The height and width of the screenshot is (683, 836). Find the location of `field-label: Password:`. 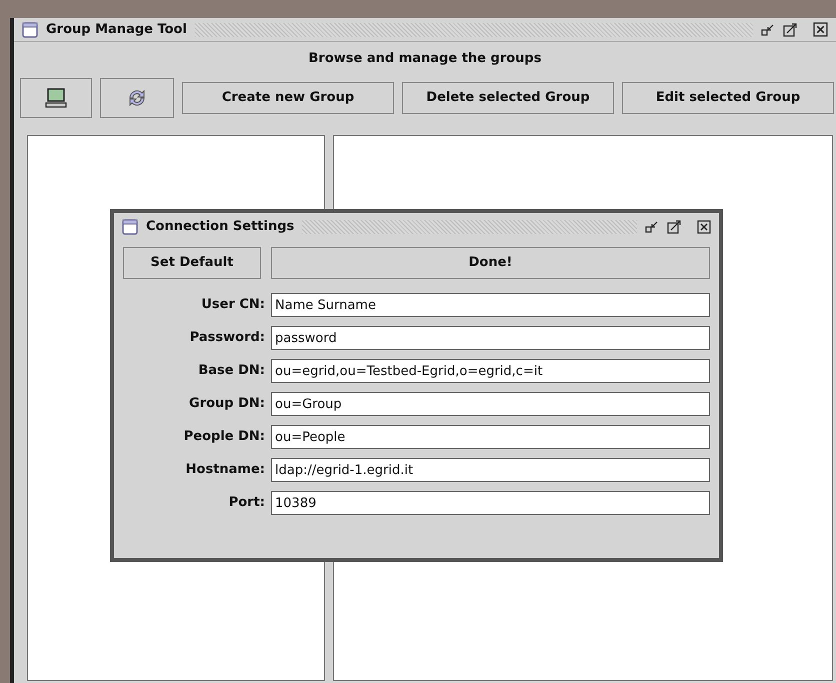

field-label: Password: is located at coordinates (226, 338).